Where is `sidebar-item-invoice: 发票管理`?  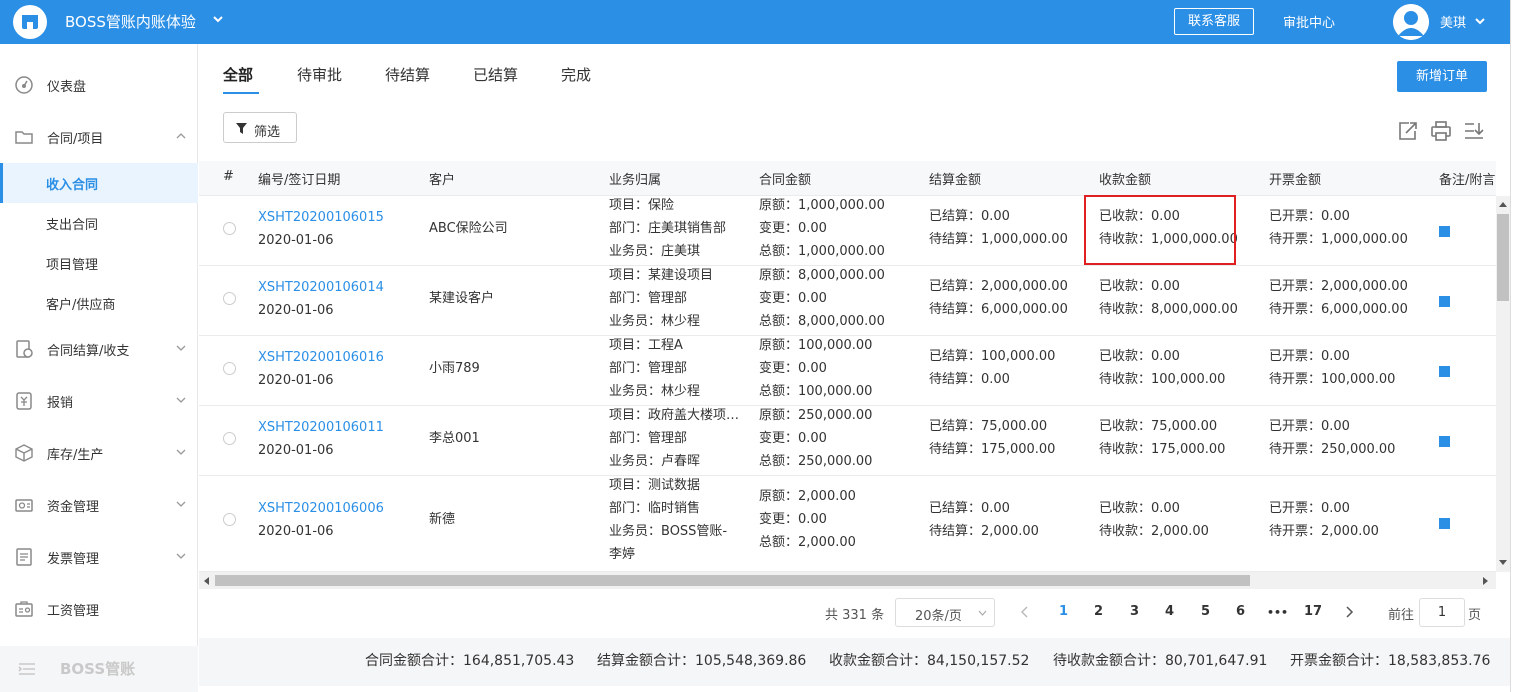 sidebar-item-invoice: 发票管理 is located at coordinates (99, 557).